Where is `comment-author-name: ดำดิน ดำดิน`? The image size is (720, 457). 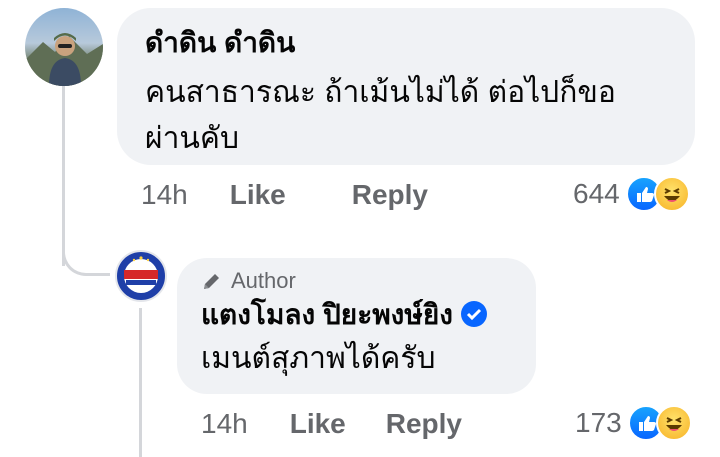
comment-author-name: ดำดิน ดำดิน is located at coordinates (420, 43).